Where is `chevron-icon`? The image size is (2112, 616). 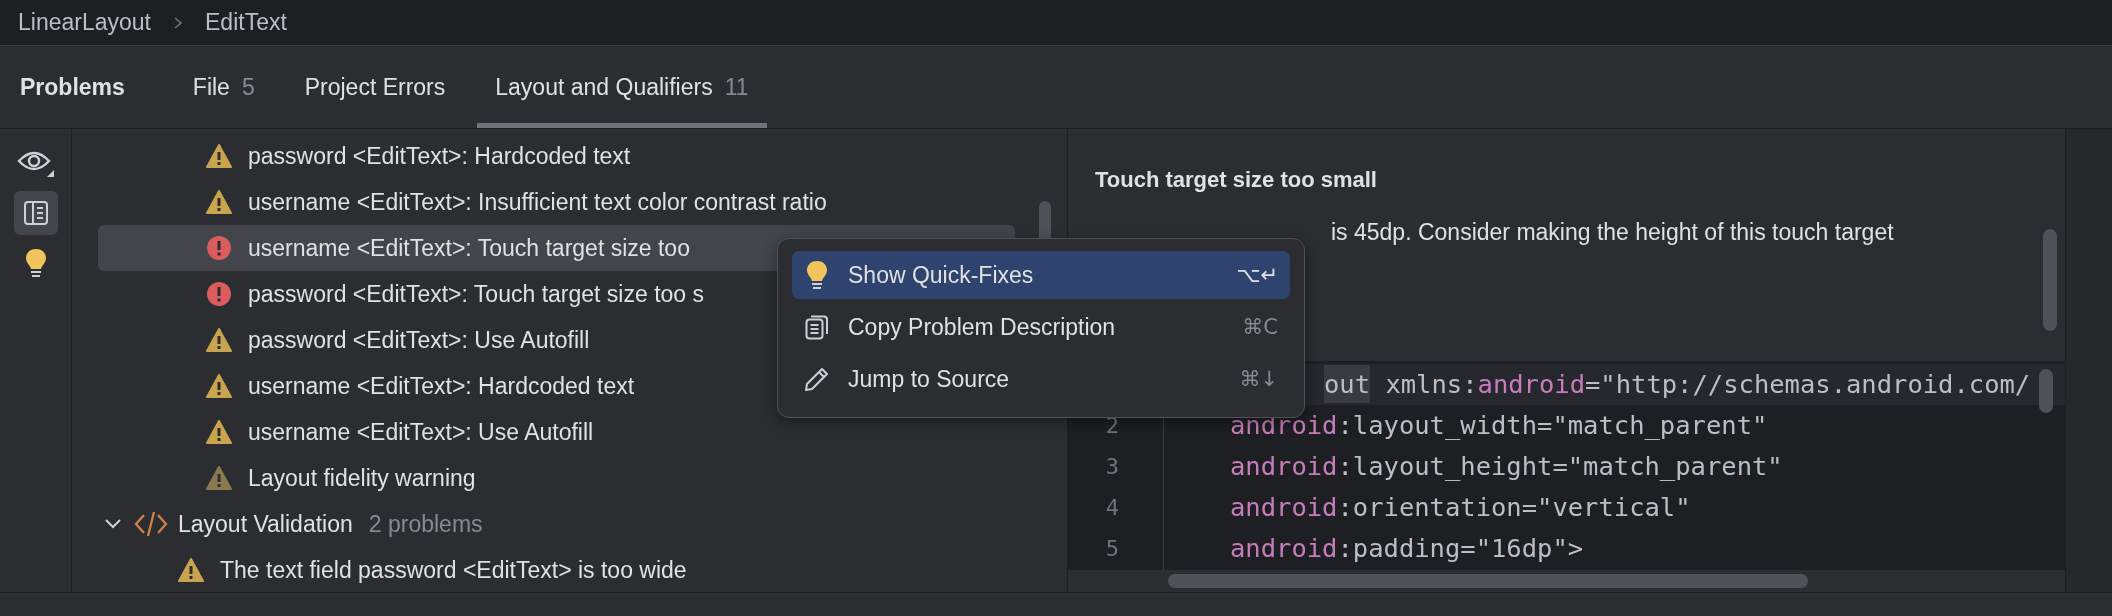 chevron-icon is located at coordinates (178, 22).